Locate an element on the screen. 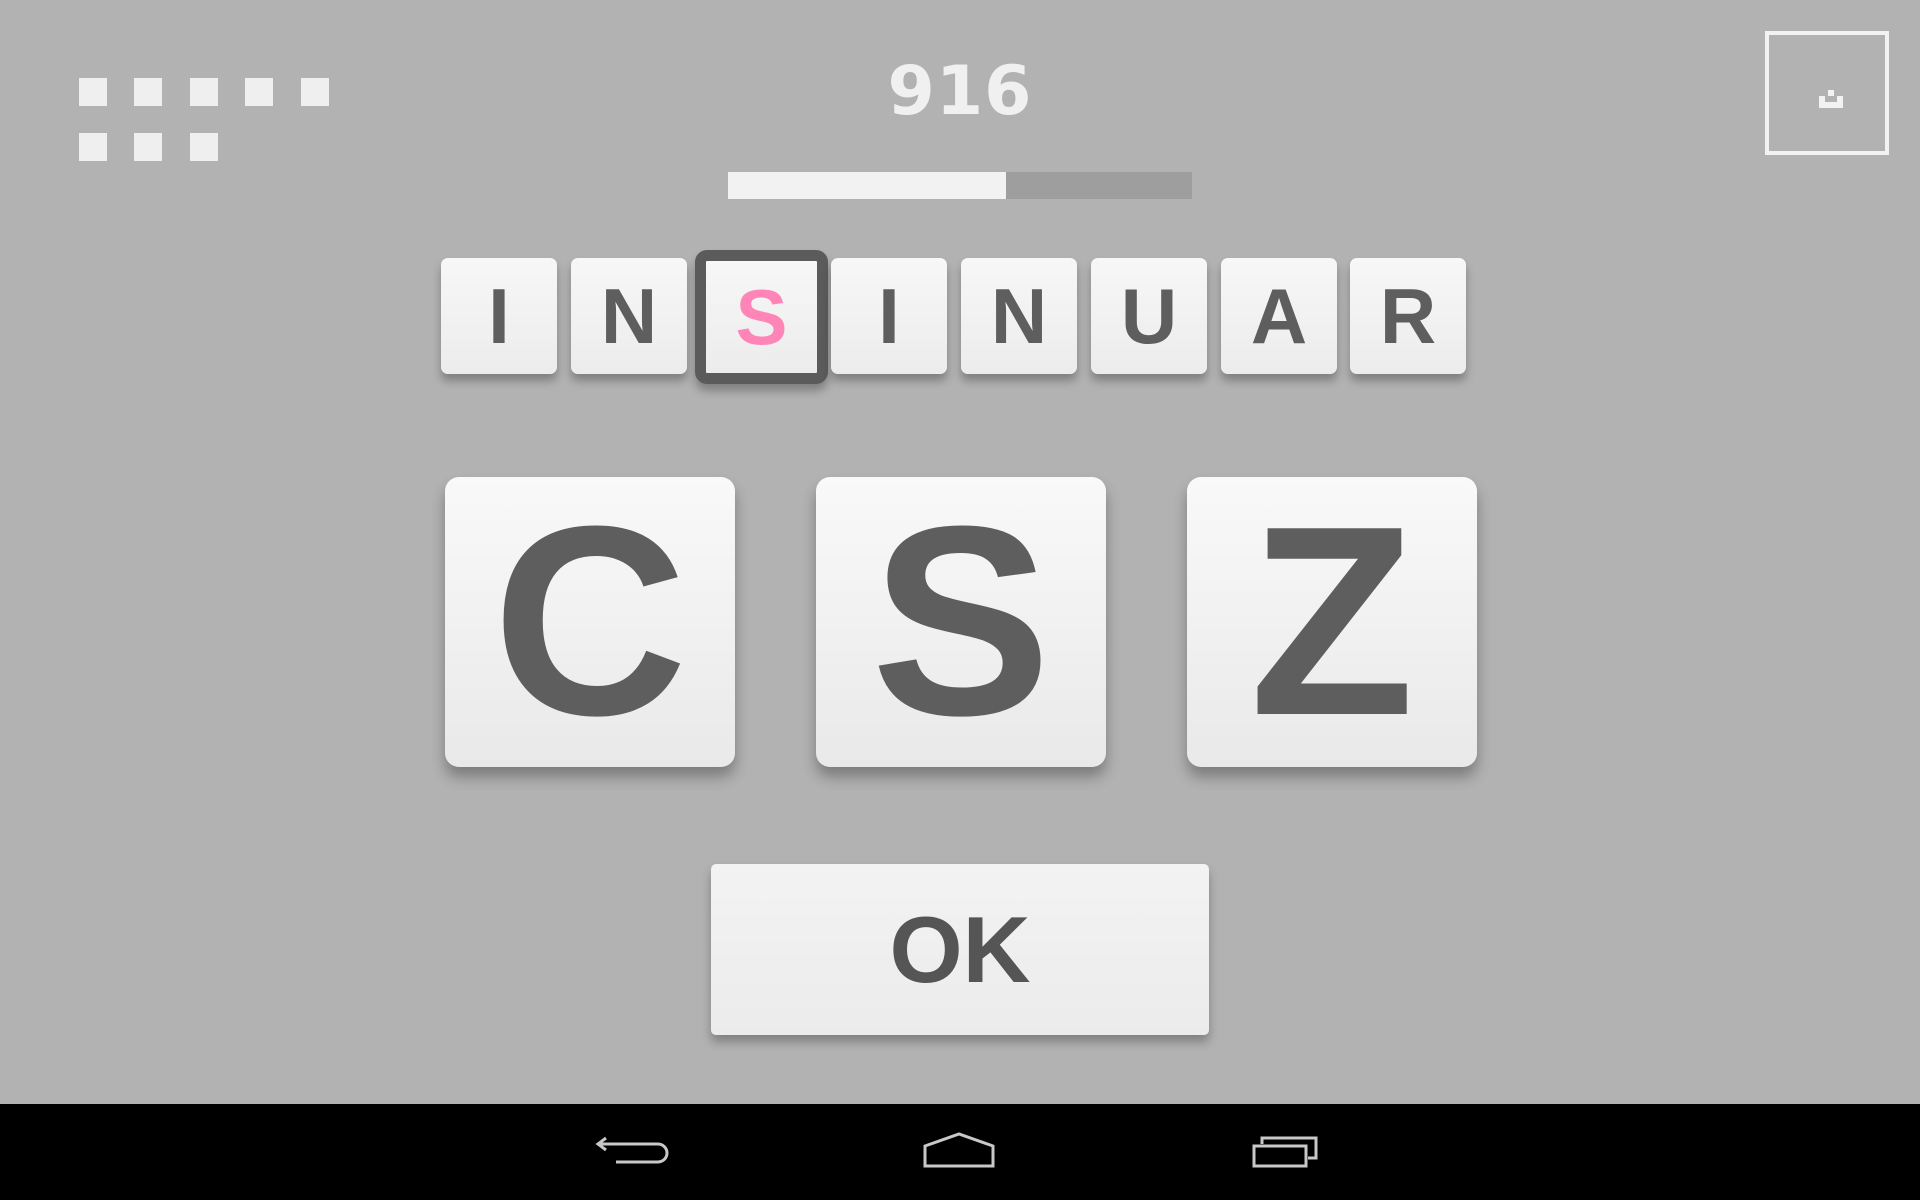  ok-button: OK is located at coordinates (960, 949).